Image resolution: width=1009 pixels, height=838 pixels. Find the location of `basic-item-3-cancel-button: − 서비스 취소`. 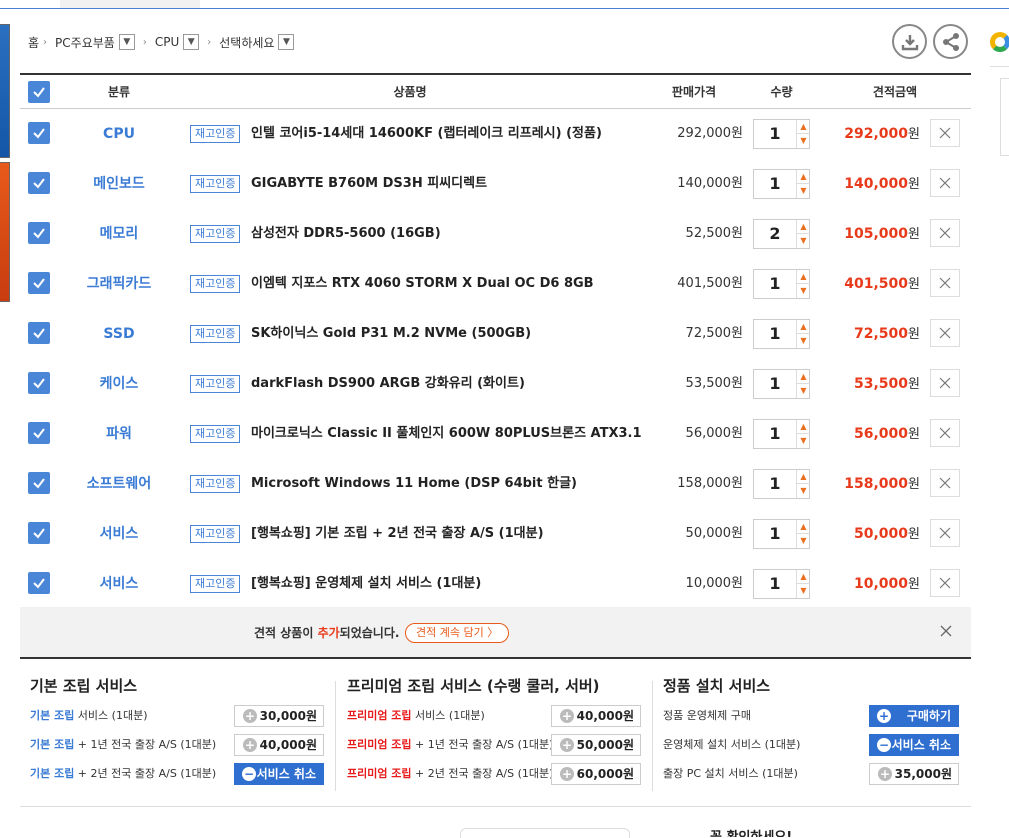

basic-item-3-cancel-button: − 서비스 취소 is located at coordinates (279, 774).